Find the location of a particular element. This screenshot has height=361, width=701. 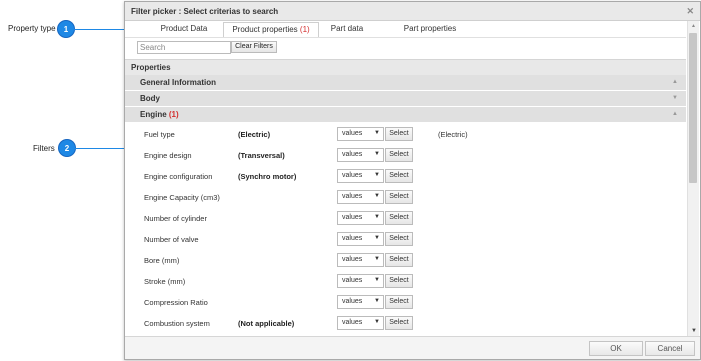

annotation-badge-2: 2 is located at coordinates (67, 148).